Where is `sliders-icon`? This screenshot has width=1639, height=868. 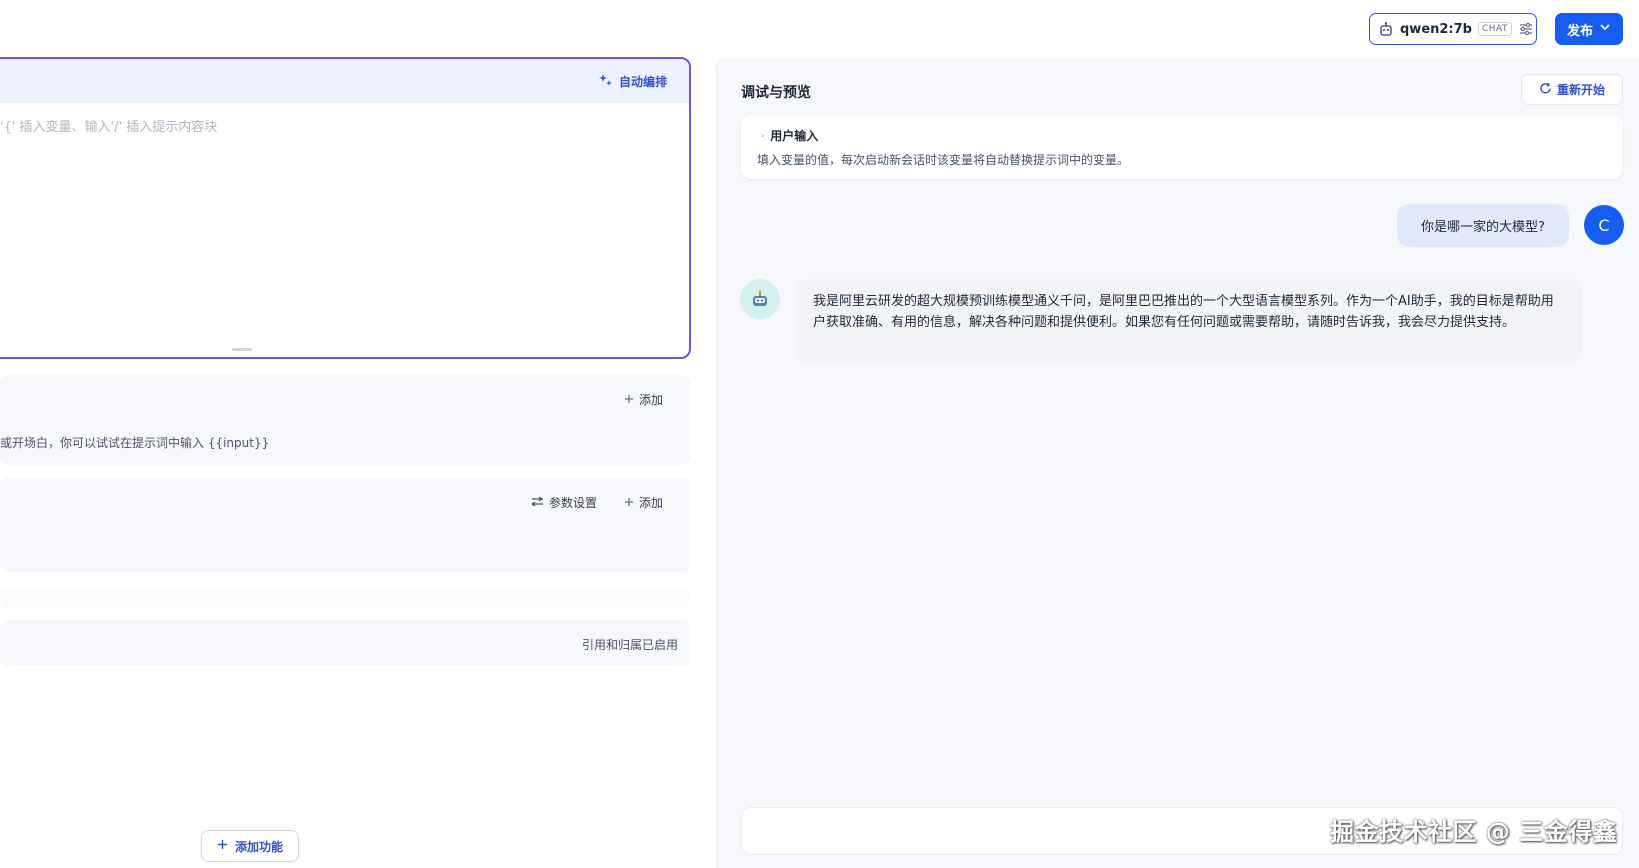
sliders-icon is located at coordinates (537, 503).